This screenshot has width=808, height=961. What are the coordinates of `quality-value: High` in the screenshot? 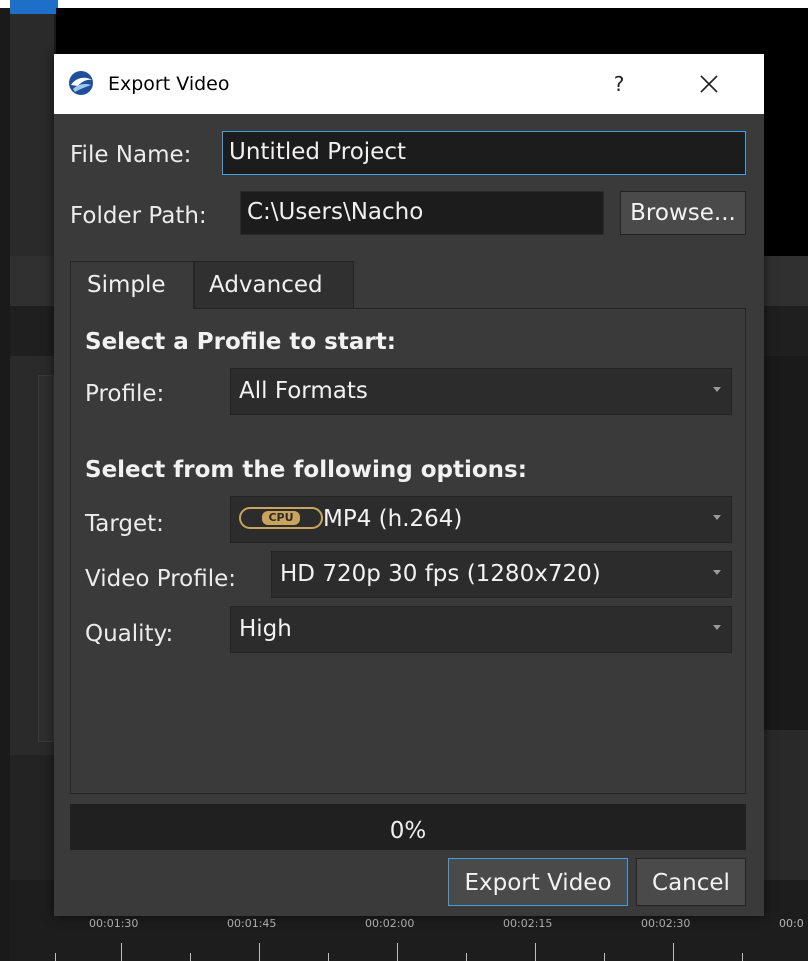 It's located at (265, 629).